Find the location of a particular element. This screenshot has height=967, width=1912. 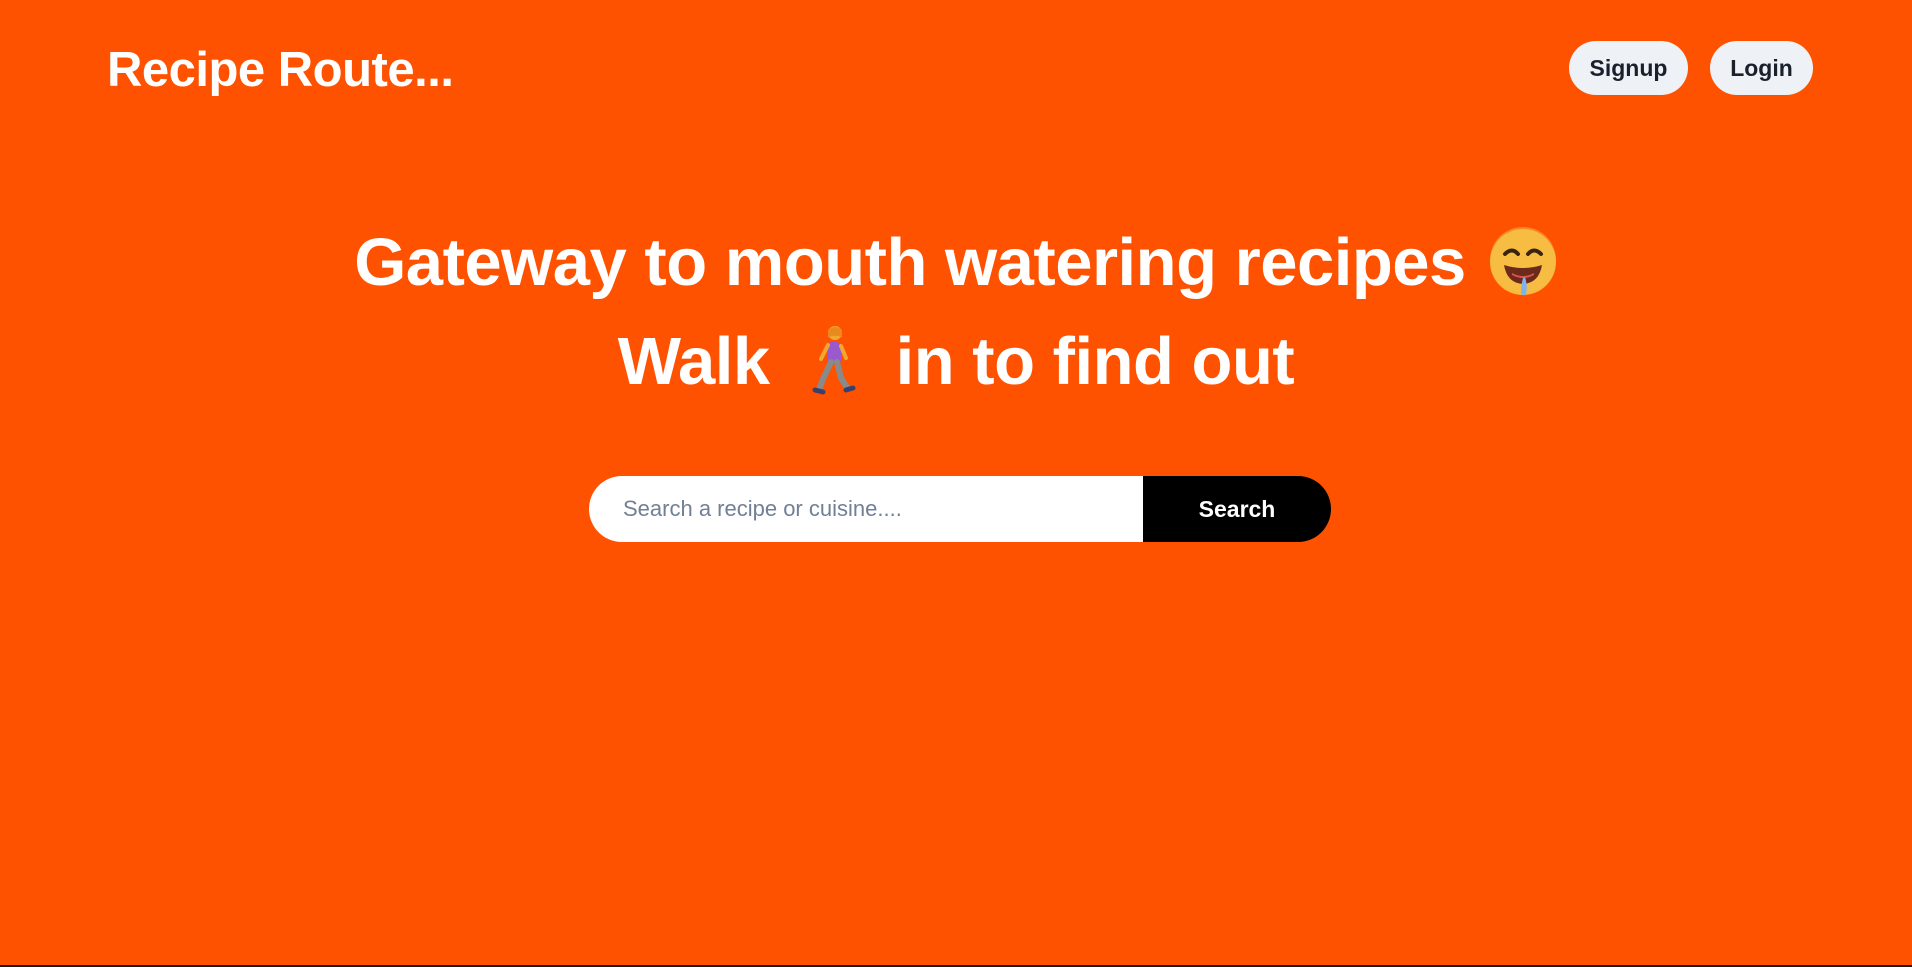

woman-walking-icon is located at coordinates (833, 361).